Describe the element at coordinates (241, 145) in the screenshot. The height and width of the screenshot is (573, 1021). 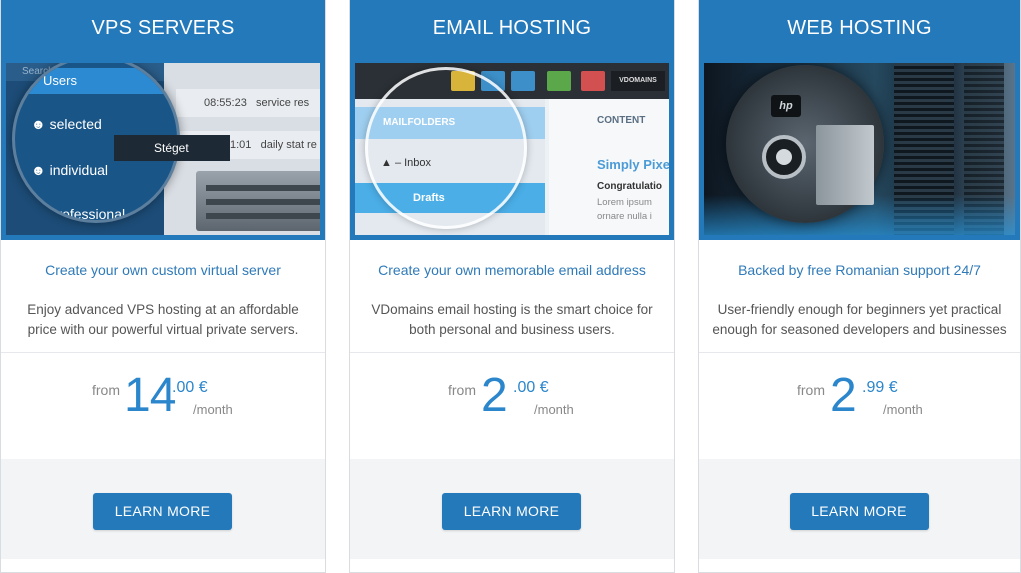
I see `screenshot-log-time: 1:01` at that location.